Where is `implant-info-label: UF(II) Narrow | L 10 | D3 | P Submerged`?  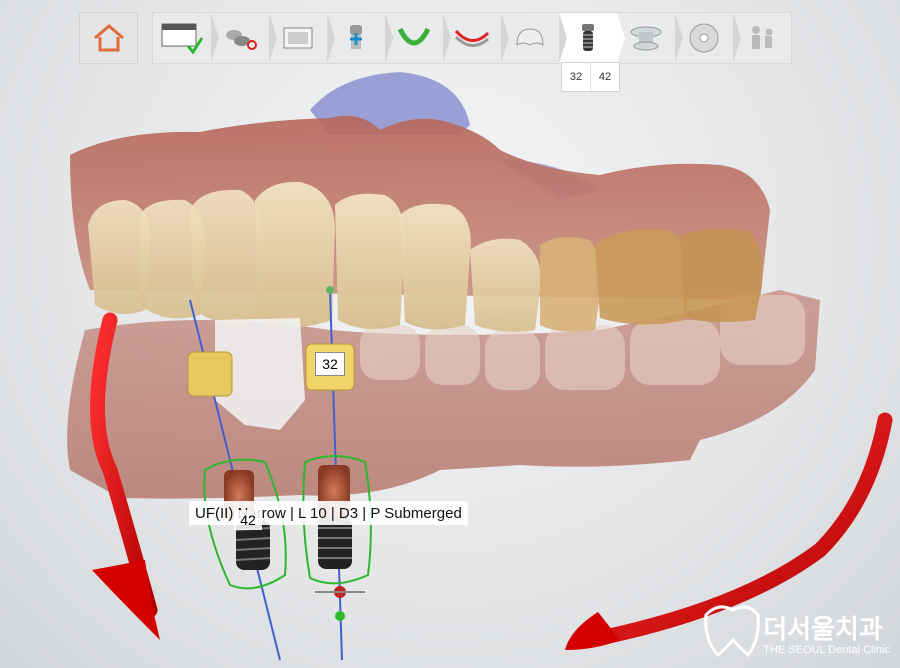 implant-info-label: UF(II) Narrow | L 10 | D3 | P Submerged is located at coordinates (328, 513).